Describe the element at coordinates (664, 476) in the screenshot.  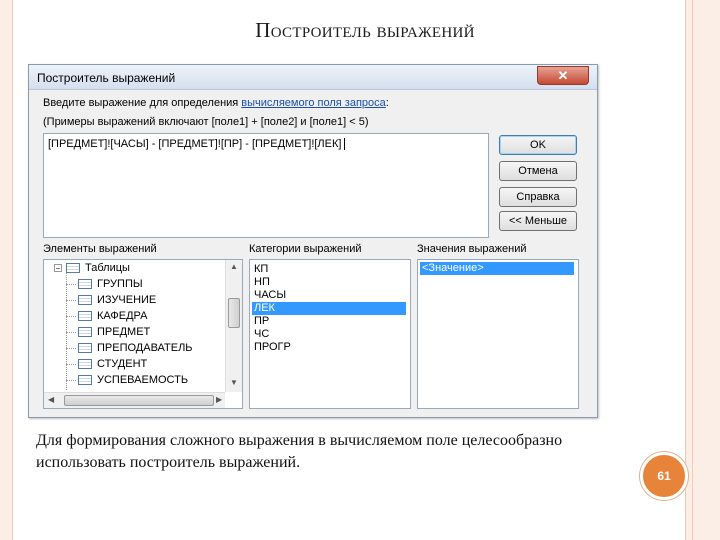
I see `page-number-badge: 61` at that location.